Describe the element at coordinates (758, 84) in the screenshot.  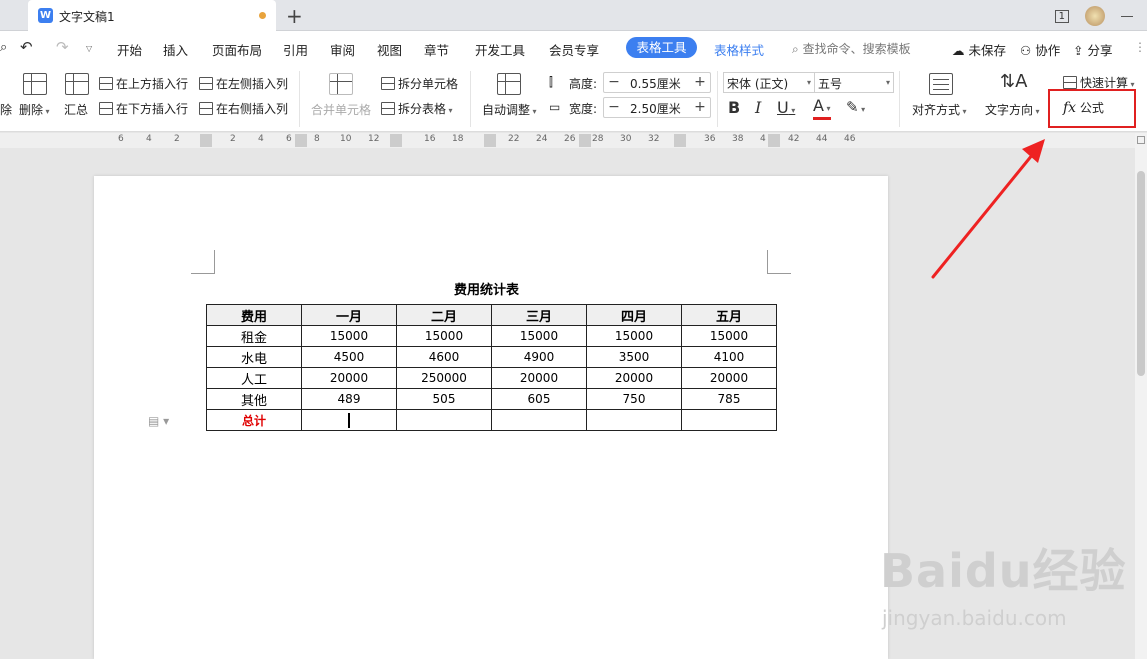
I see `font-value: 宋体 (正文)` at that location.